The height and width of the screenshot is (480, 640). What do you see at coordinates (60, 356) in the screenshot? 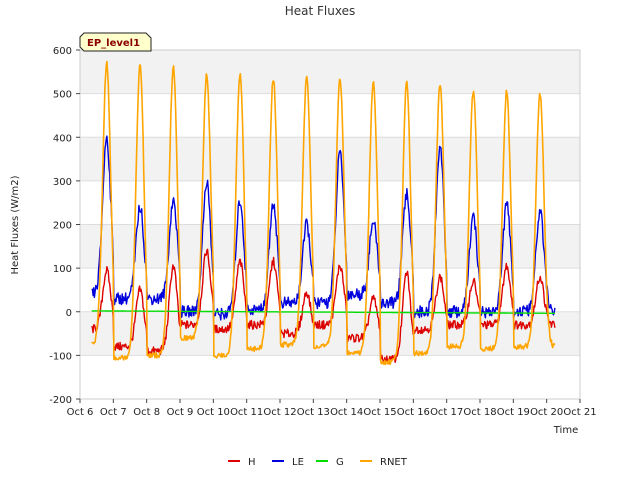
I see `y-tick-label: -100` at bounding box center [60, 356].